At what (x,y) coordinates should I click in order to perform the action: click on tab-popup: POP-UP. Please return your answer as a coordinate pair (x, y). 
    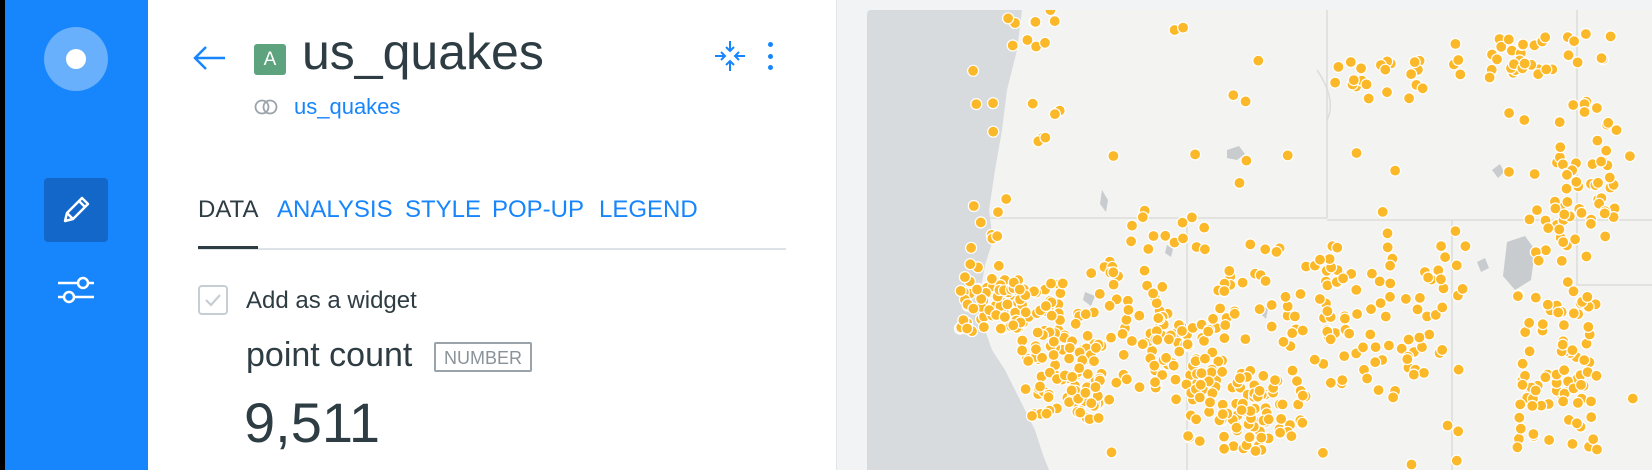
    Looking at the image, I should click on (538, 210).